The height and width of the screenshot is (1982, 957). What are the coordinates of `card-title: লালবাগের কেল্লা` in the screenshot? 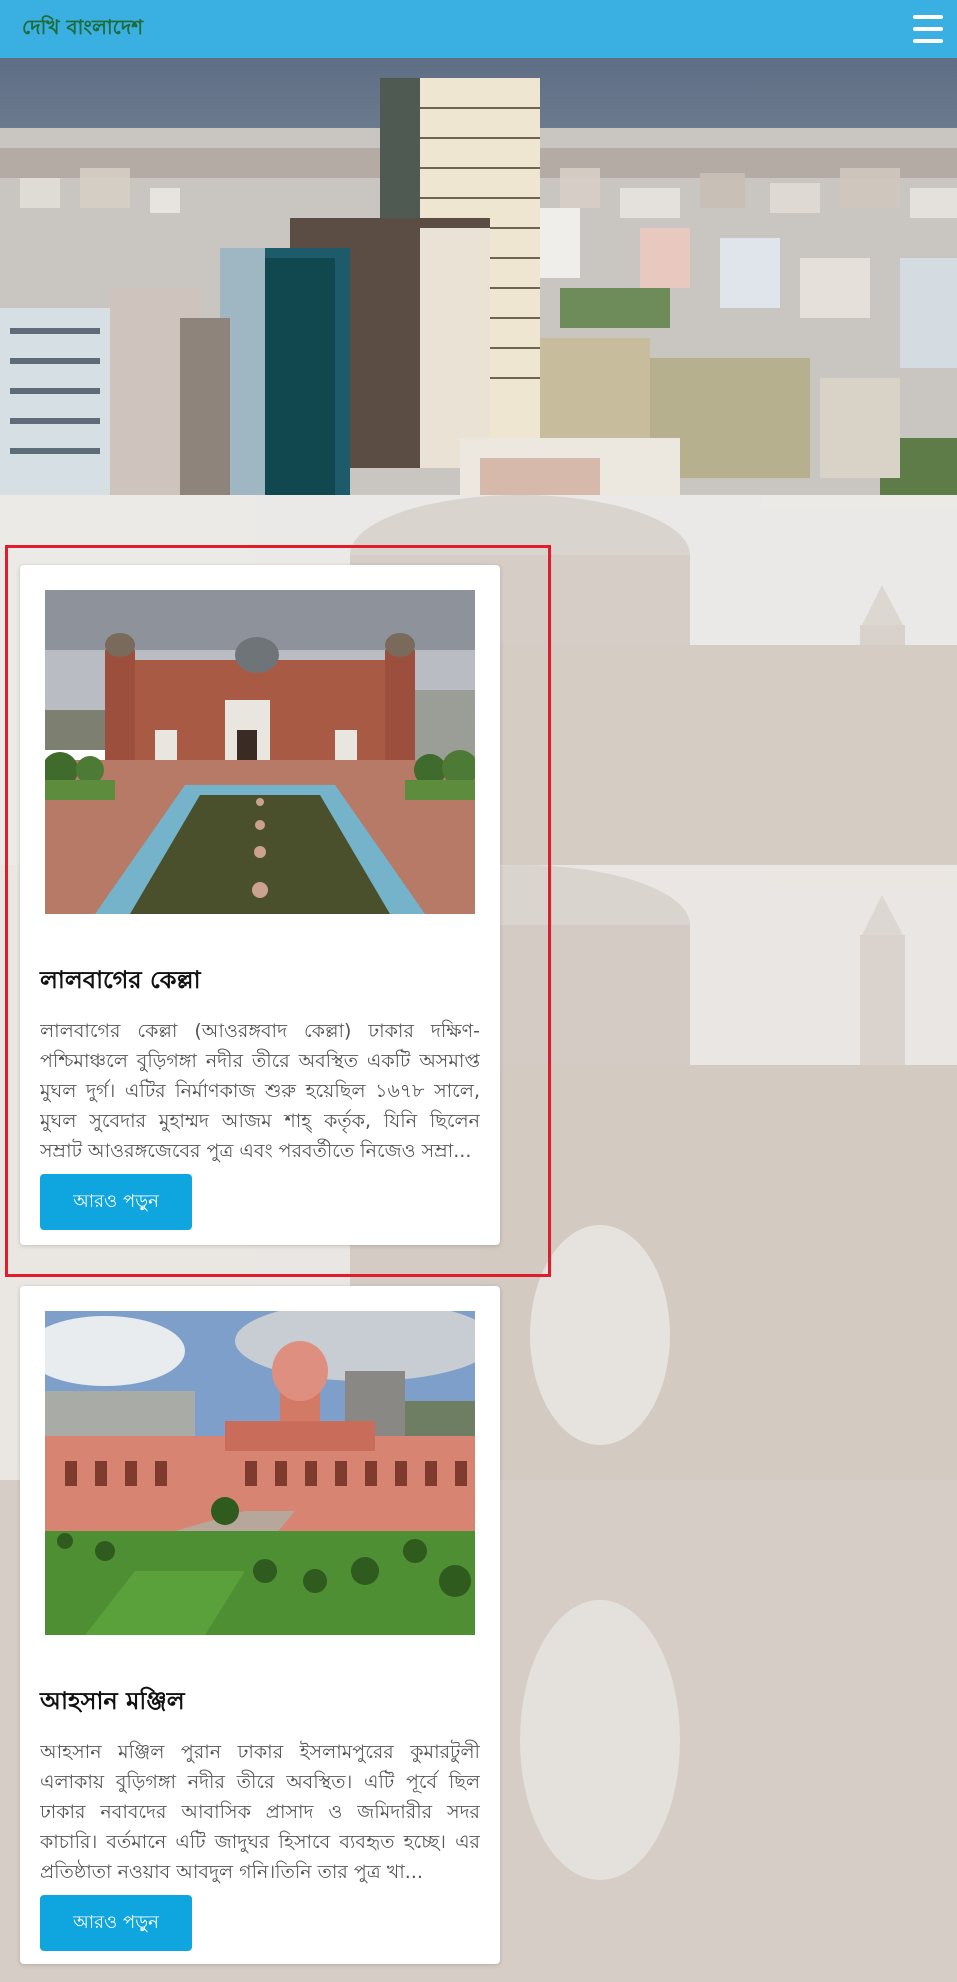 It's located at (120, 980).